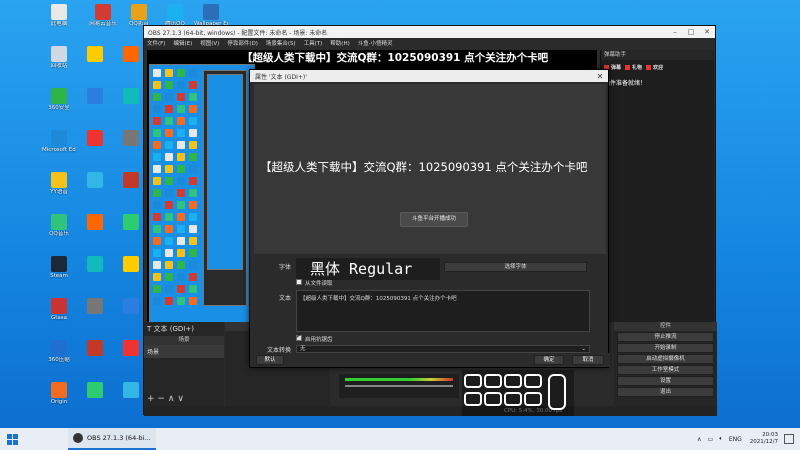 The width and height of the screenshot is (800, 450). What do you see at coordinates (59, 99) in the screenshot?
I see `desktop-icon: 360安全` at bounding box center [59, 99].